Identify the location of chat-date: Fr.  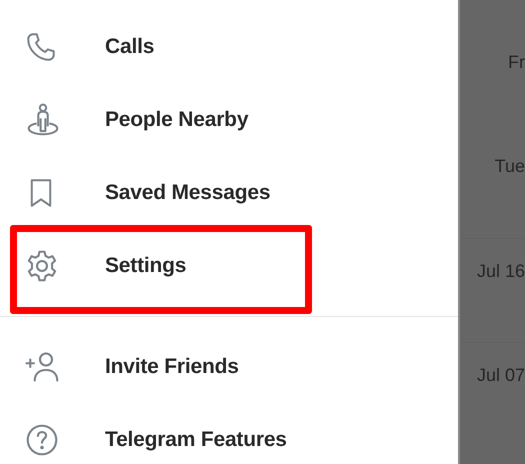
(516, 62).